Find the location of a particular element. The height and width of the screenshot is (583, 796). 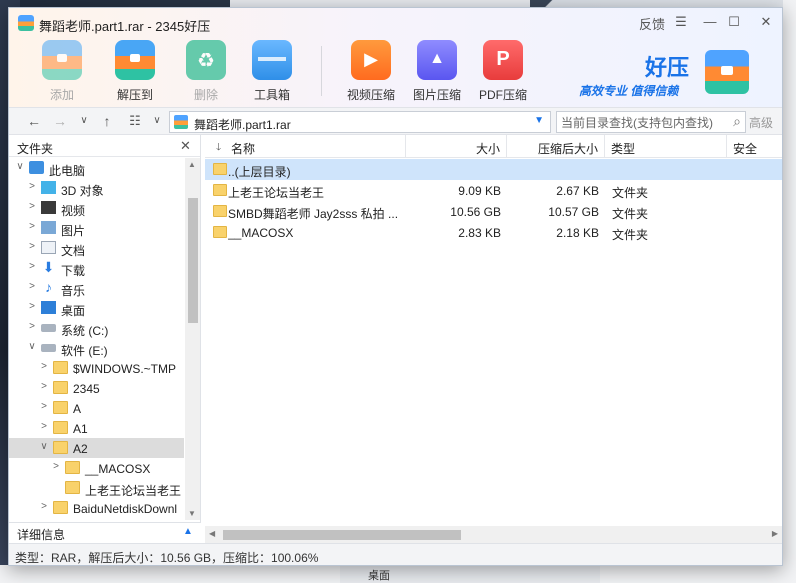

background-taskbar-item: 桌面 is located at coordinates (470, 574).